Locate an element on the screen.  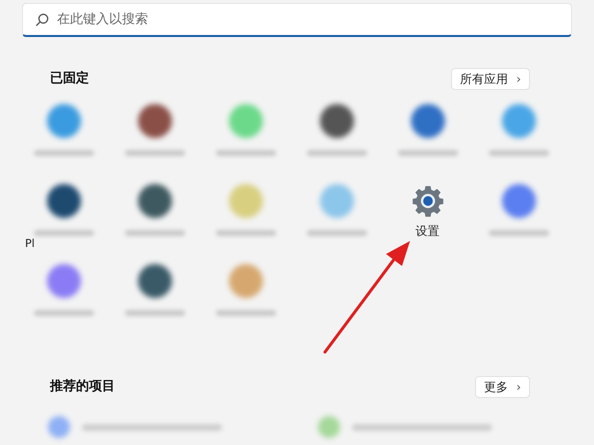
section-title: 推荐的项目 is located at coordinates (82, 387).